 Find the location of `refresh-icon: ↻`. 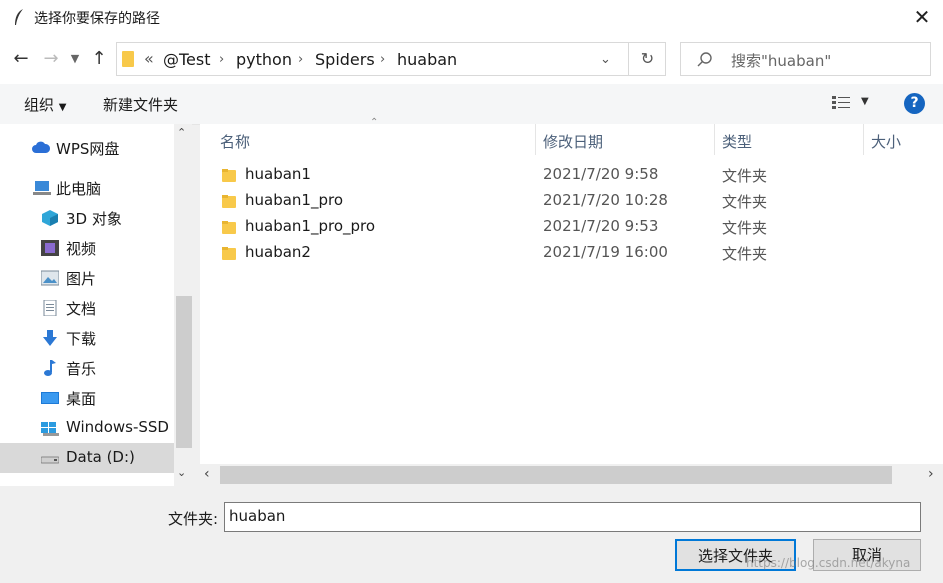

refresh-icon: ↻ is located at coordinates (647, 58).